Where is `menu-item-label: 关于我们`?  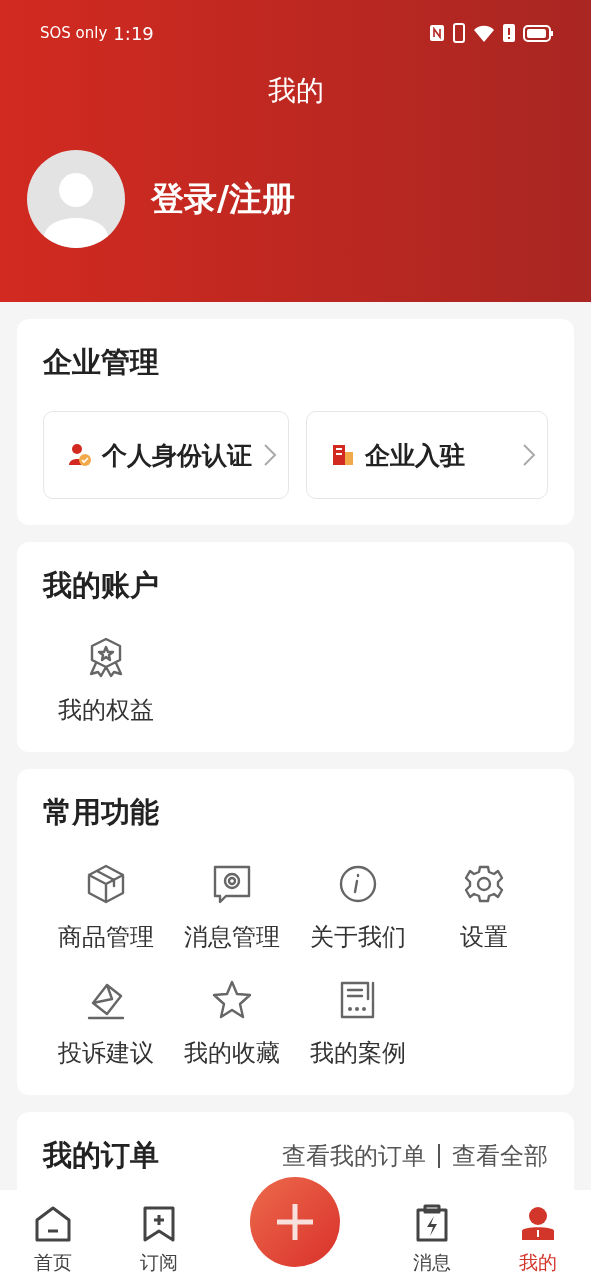
menu-item-label: 关于我们 is located at coordinates (358, 937).